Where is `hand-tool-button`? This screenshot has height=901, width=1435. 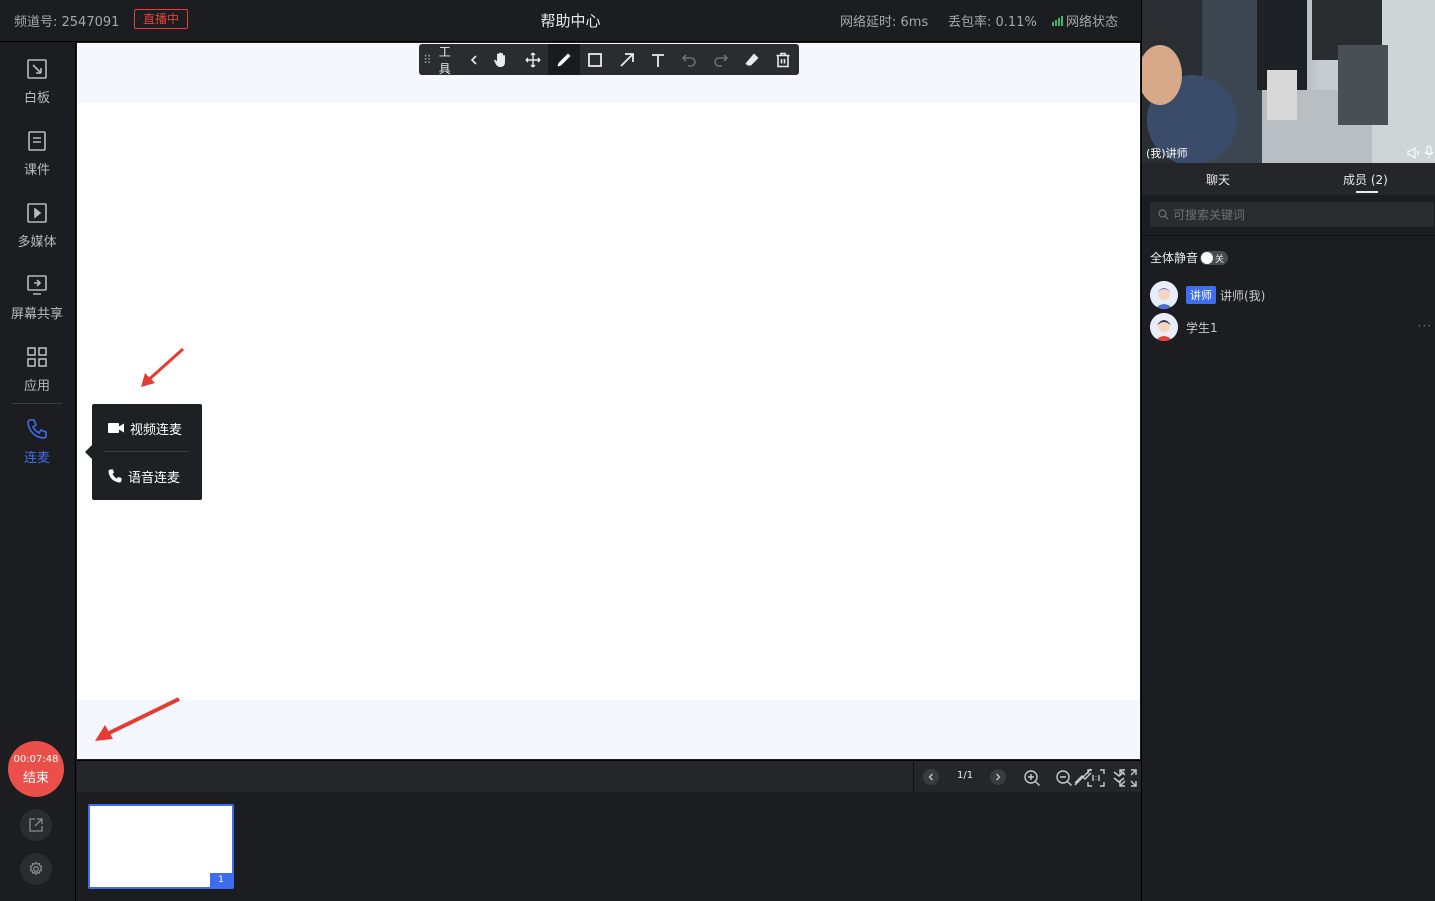 hand-tool-button is located at coordinates (501, 59).